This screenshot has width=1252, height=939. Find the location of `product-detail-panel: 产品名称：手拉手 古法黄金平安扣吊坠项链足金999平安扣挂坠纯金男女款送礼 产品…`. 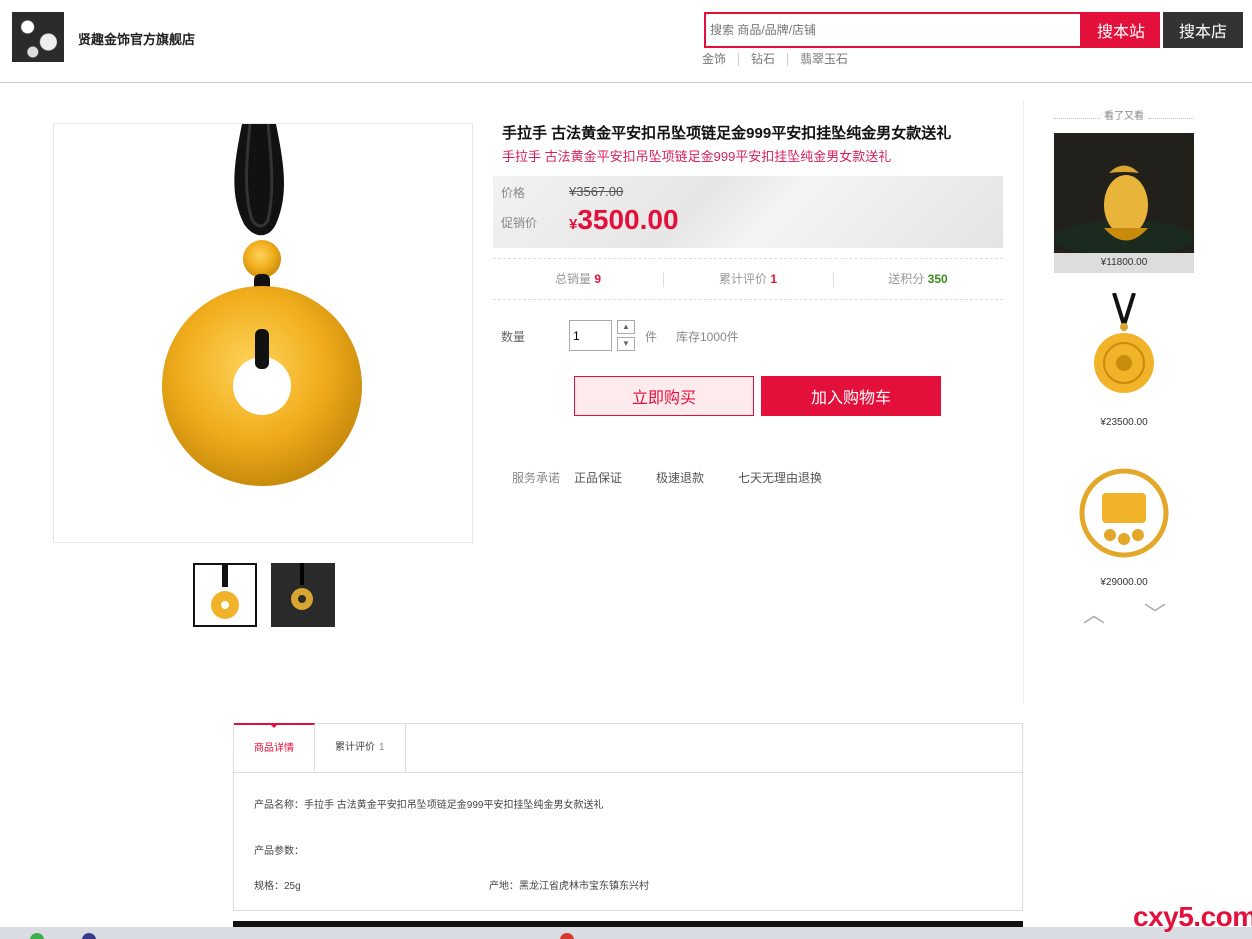

product-detail-panel: 产品名称：手拉手 古法黄金平安扣吊坠项链足金999平安扣挂坠纯金男女款送礼 产品… is located at coordinates (628, 842).